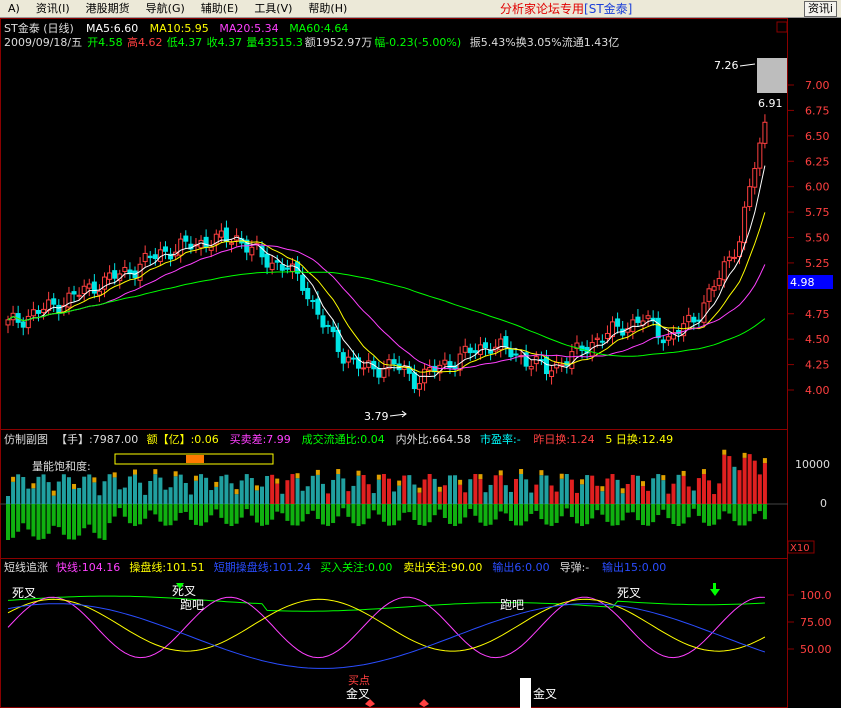  I want to click on info-button: 资讯i, so click(820, 9).